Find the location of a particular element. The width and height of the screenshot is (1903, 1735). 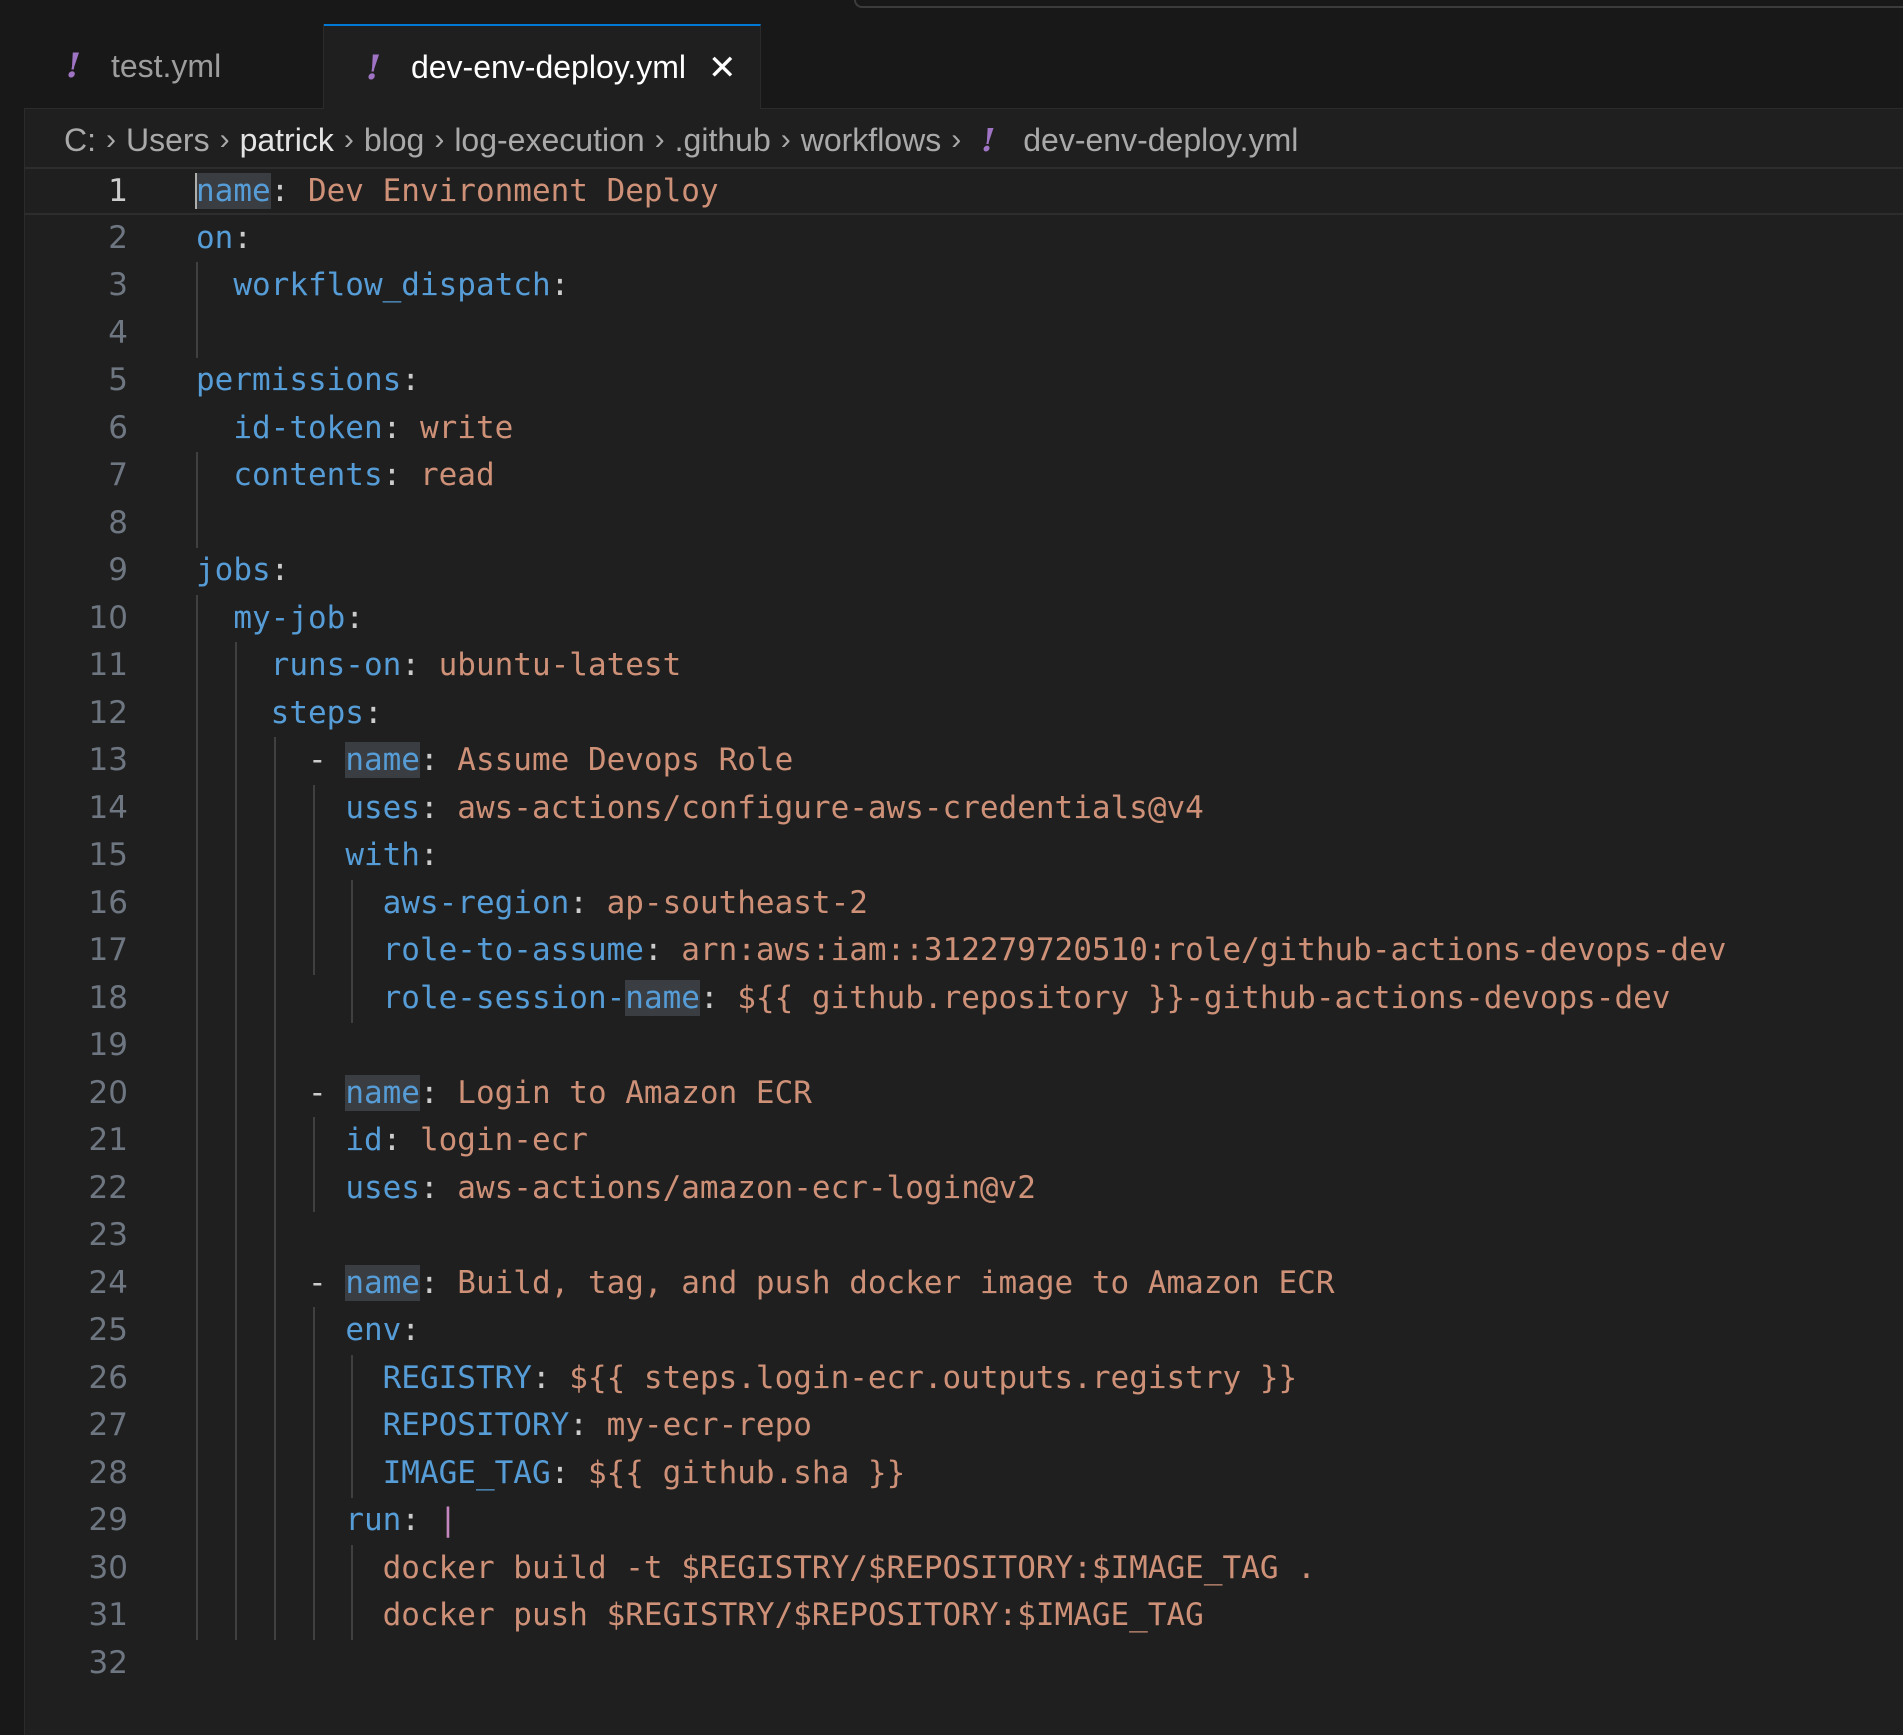

breadcrumb-item: C: is located at coordinates (80, 140).